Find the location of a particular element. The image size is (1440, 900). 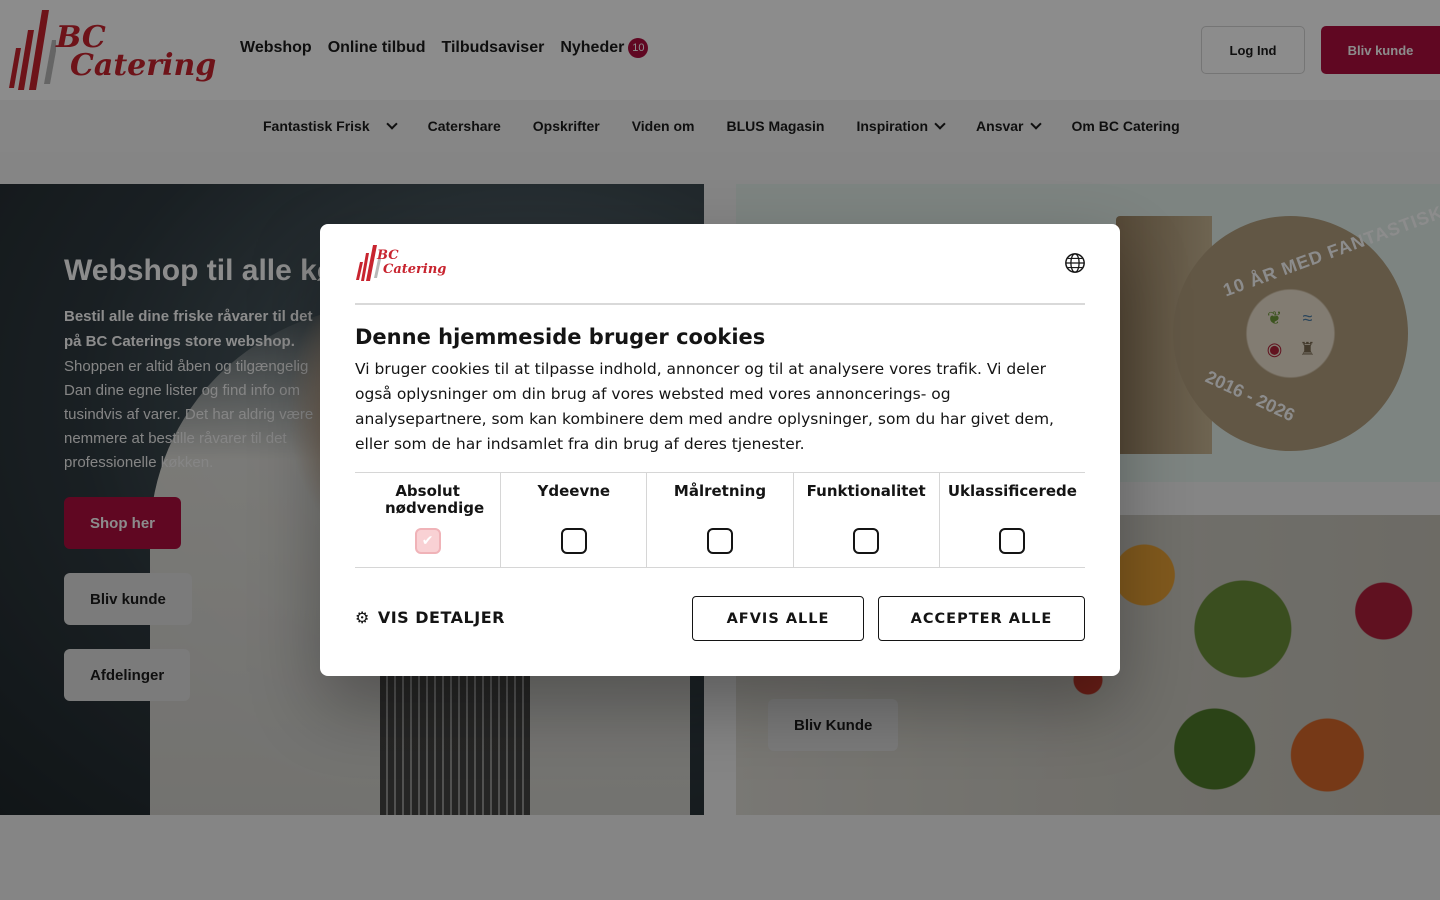

category-performance: Ydeevne is located at coordinates (574, 520).